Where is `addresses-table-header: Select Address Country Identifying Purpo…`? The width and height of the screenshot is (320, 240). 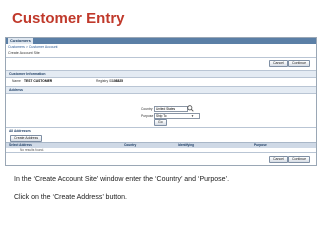 addresses-table-header: Select Address Country Identifying Purpo… is located at coordinates (161, 145).